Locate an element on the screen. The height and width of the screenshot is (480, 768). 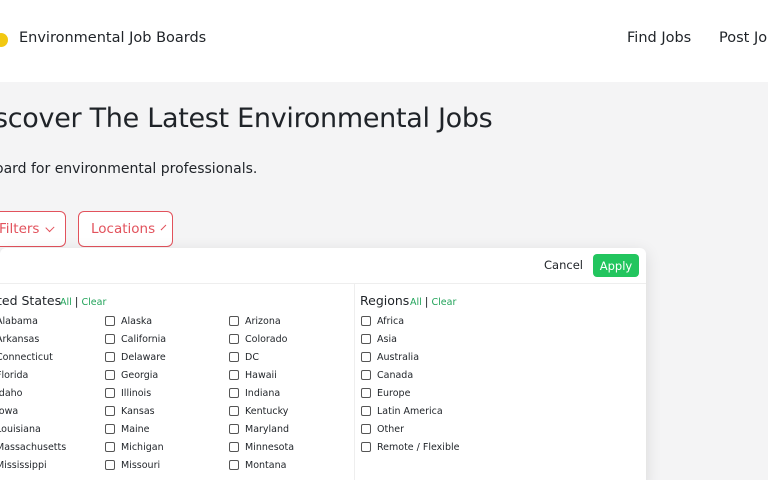
regions-section-links: All | Clear is located at coordinates (433, 301).